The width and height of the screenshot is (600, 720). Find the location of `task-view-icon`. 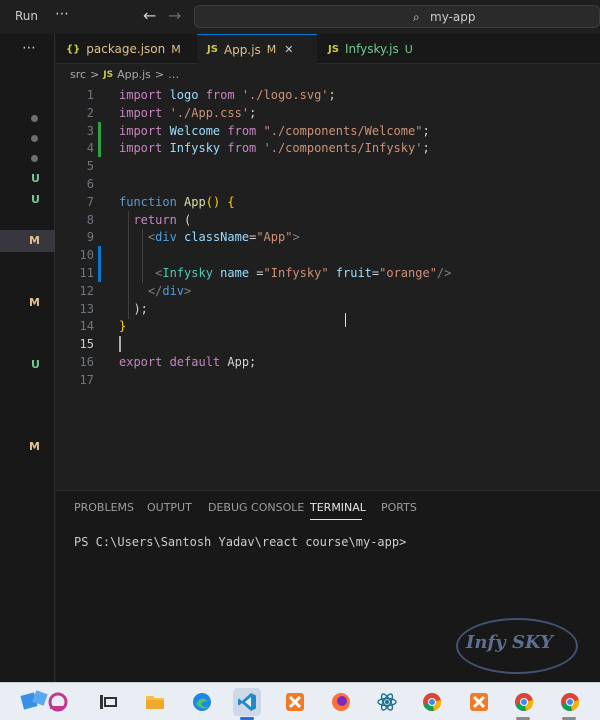

task-view-icon is located at coordinates (108, 702).